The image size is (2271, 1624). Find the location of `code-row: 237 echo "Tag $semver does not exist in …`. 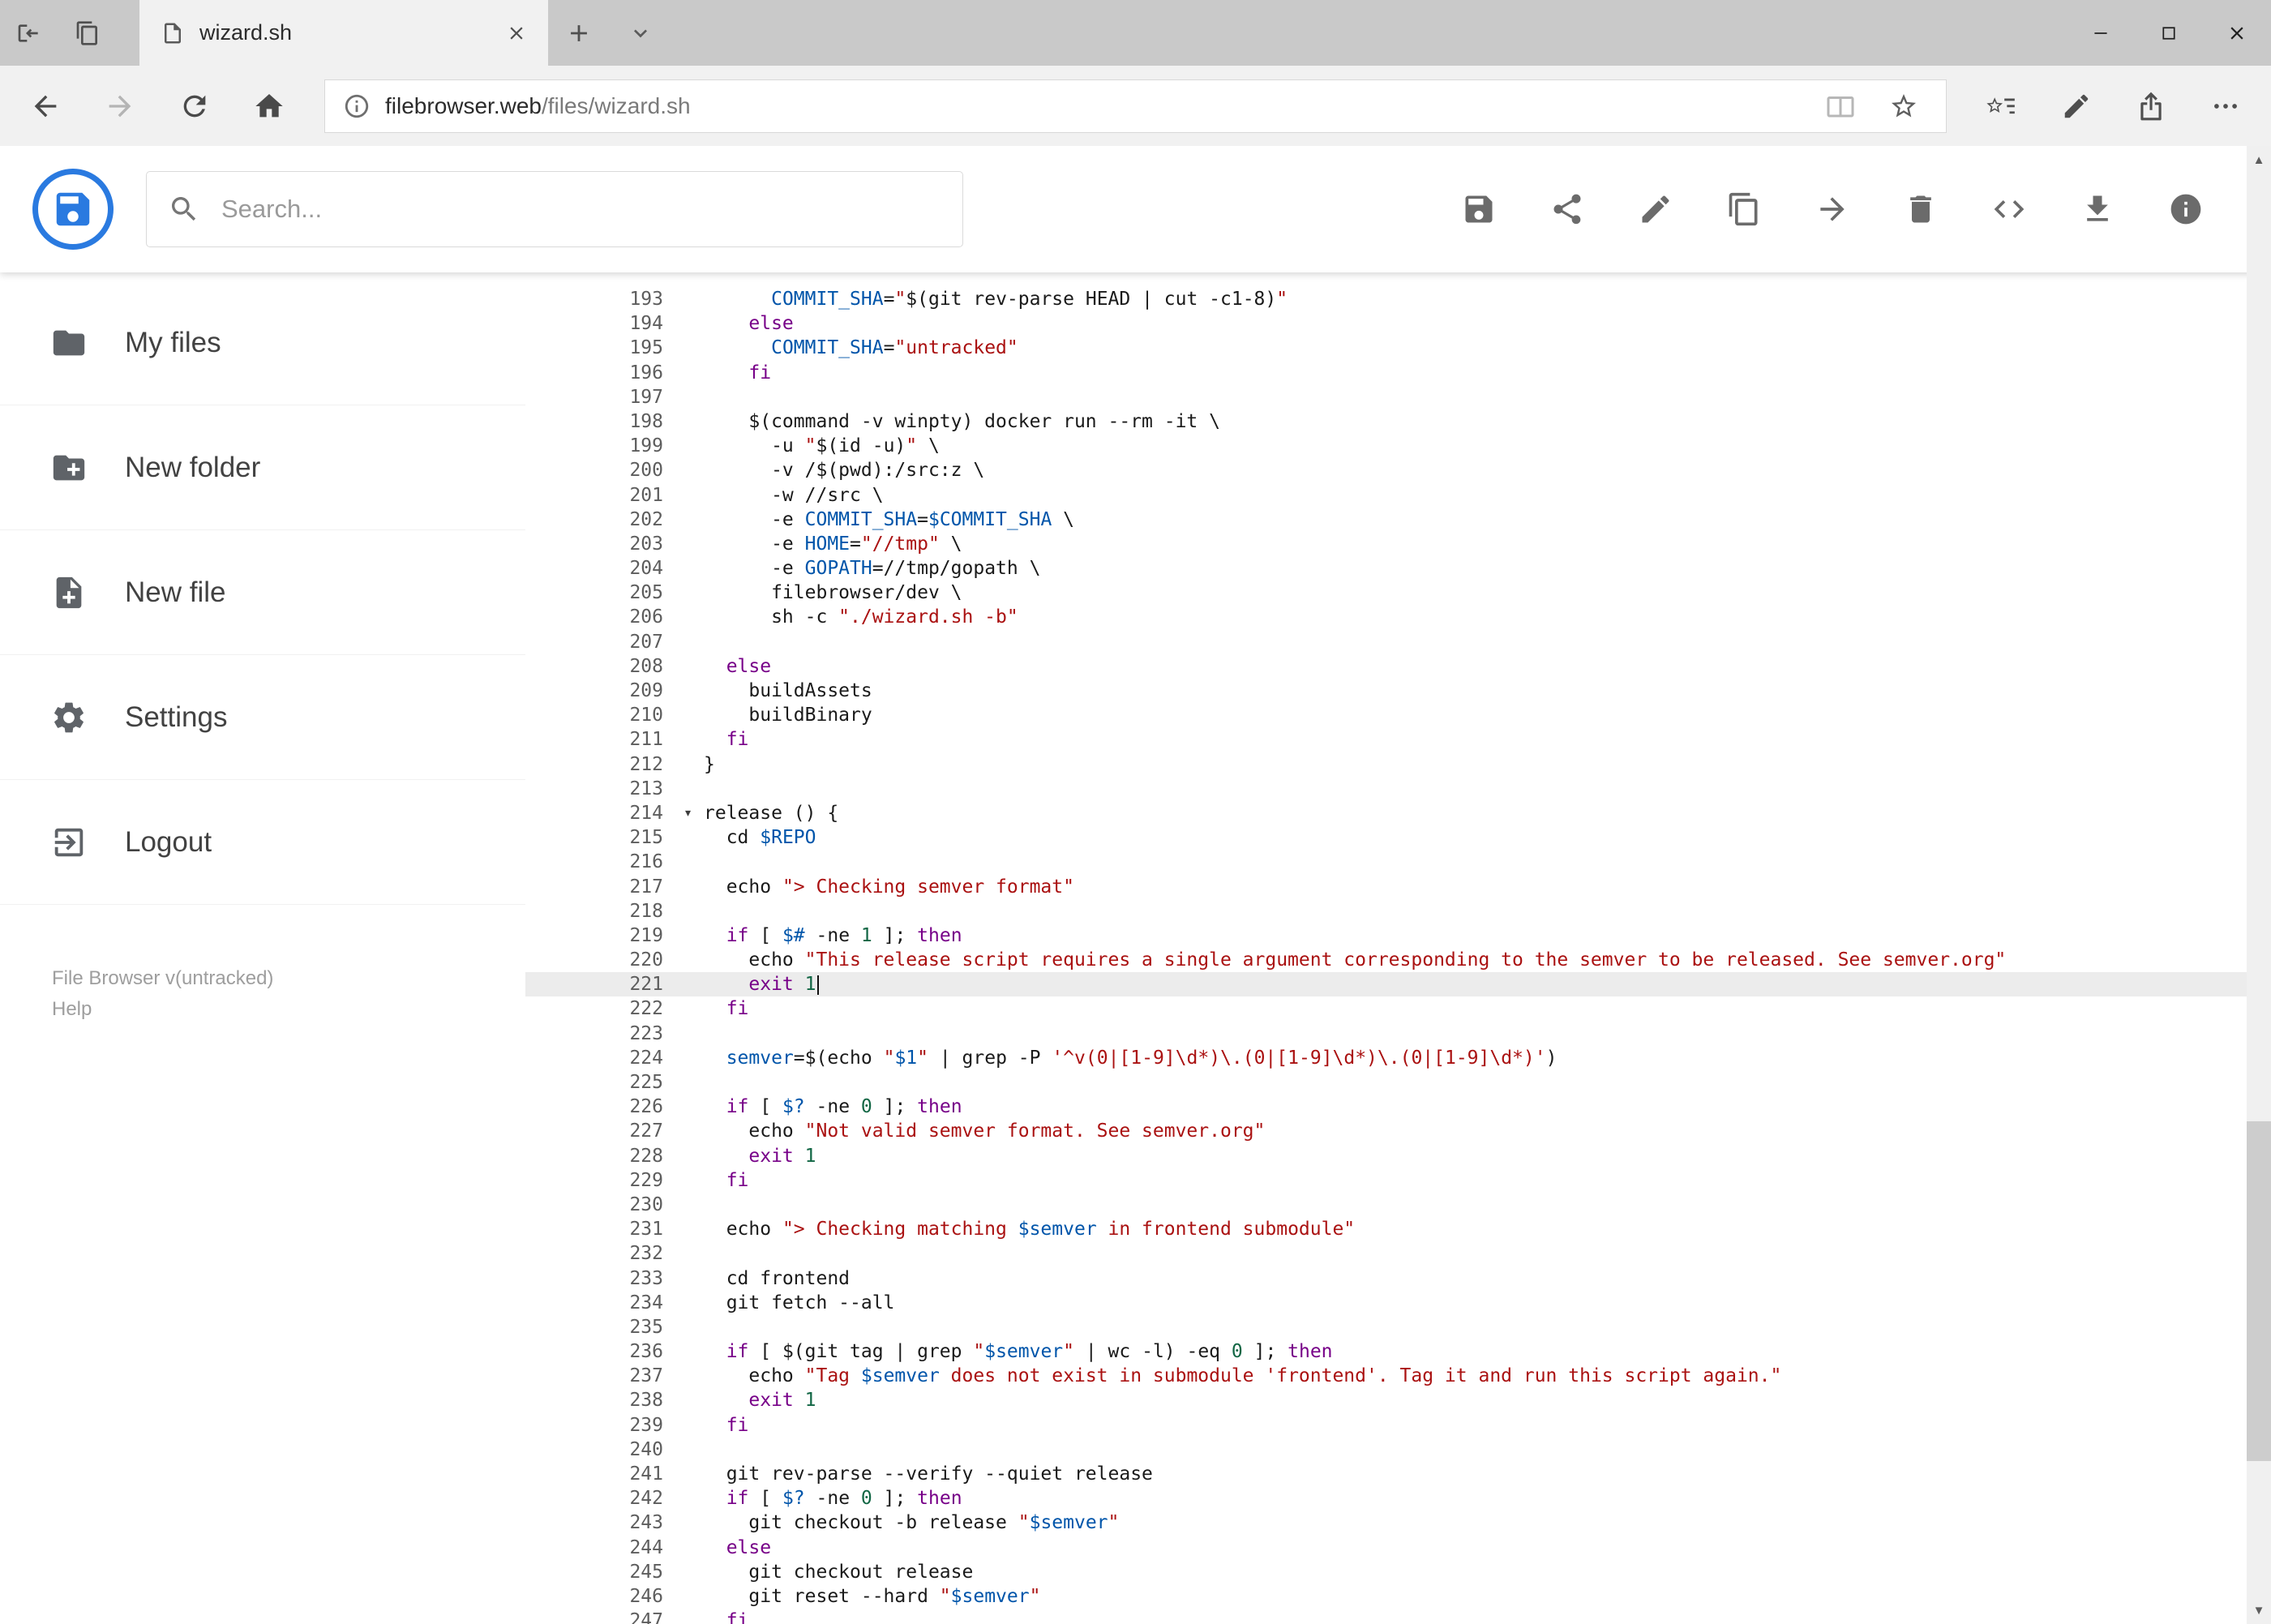

code-row: 237 echo "Tag $semver does not exist in … is located at coordinates (1398, 1376).